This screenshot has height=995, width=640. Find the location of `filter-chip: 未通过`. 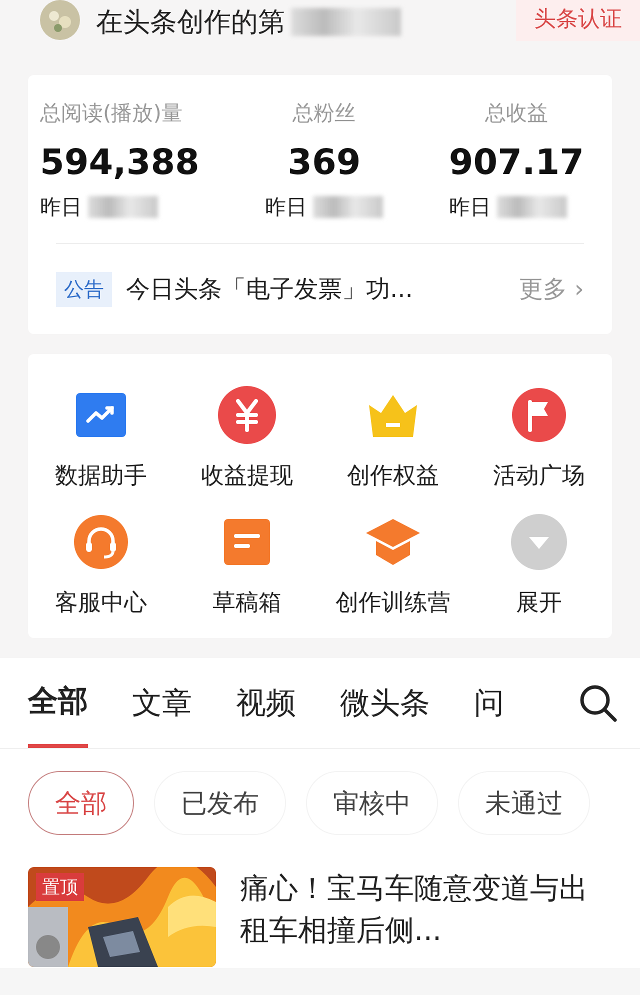

filter-chip: 未通过 is located at coordinates (524, 803).